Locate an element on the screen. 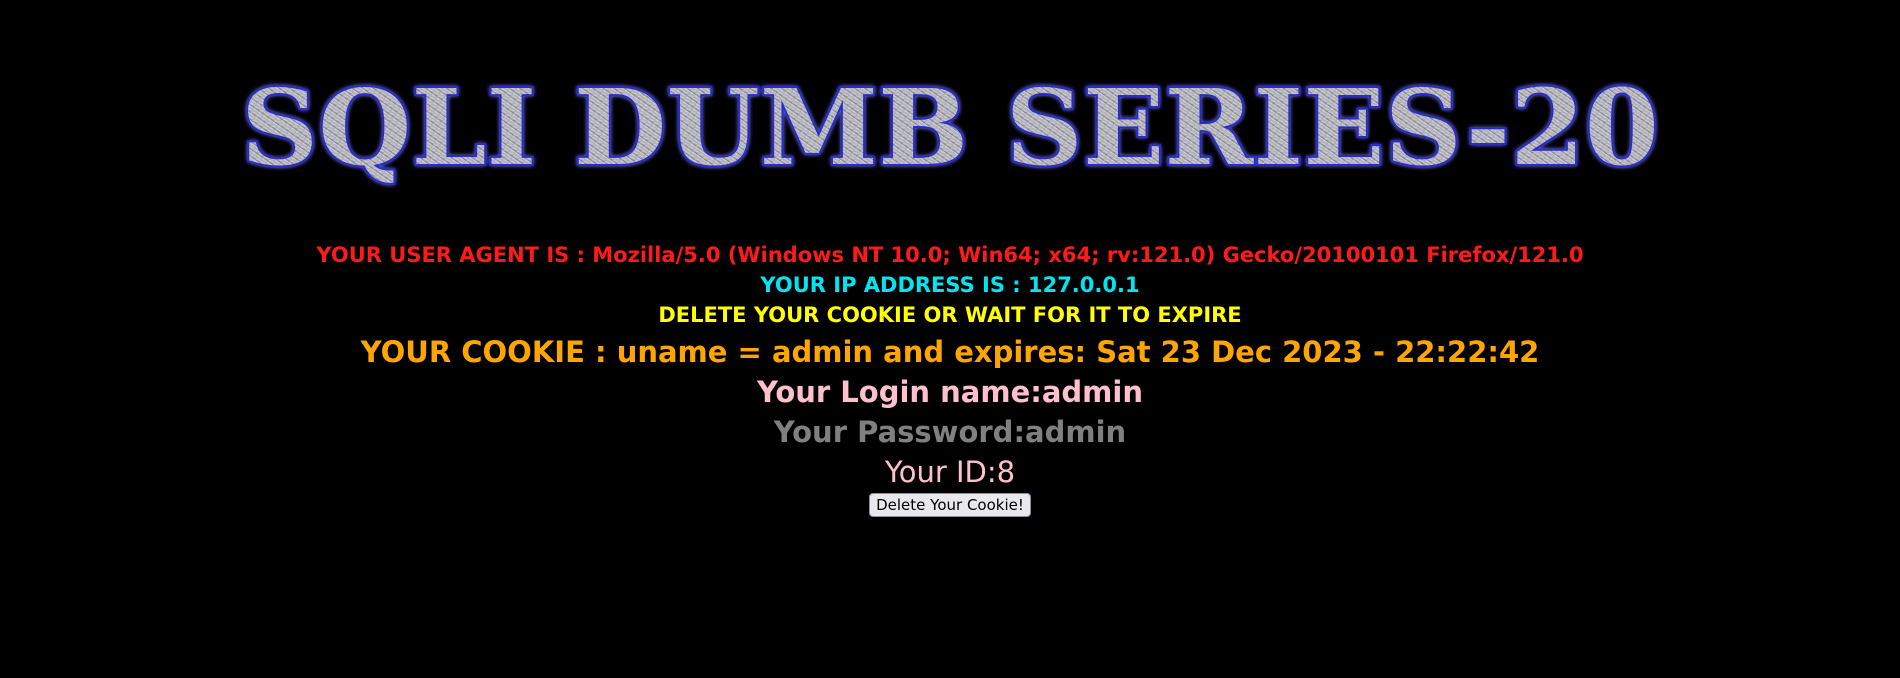  login-name-text: Your Login name:admin is located at coordinates (950, 392).